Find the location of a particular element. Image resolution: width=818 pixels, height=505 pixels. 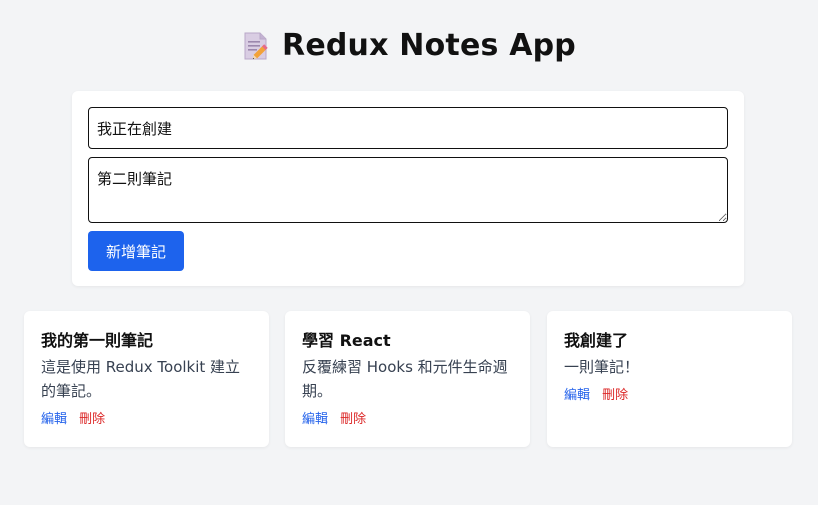

note-title: 我的第一則筆記 is located at coordinates (97, 340).